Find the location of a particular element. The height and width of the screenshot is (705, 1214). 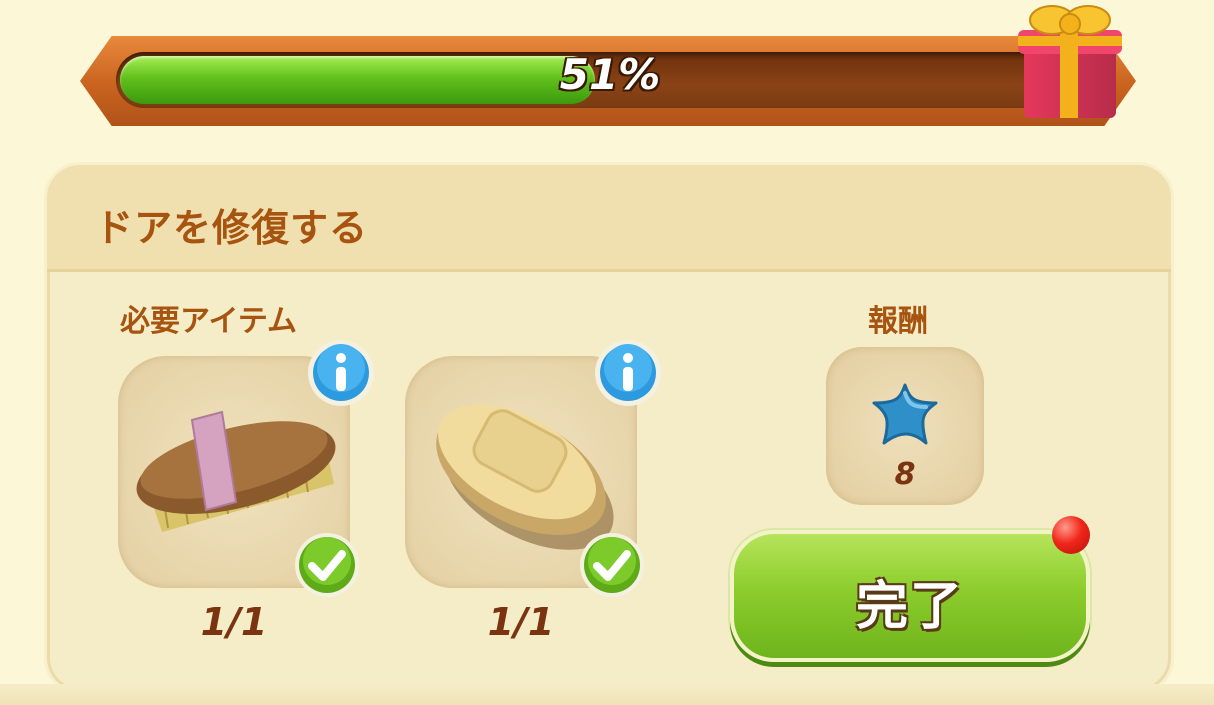

required-items-label: 必要アイテム is located at coordinates (208, 321).